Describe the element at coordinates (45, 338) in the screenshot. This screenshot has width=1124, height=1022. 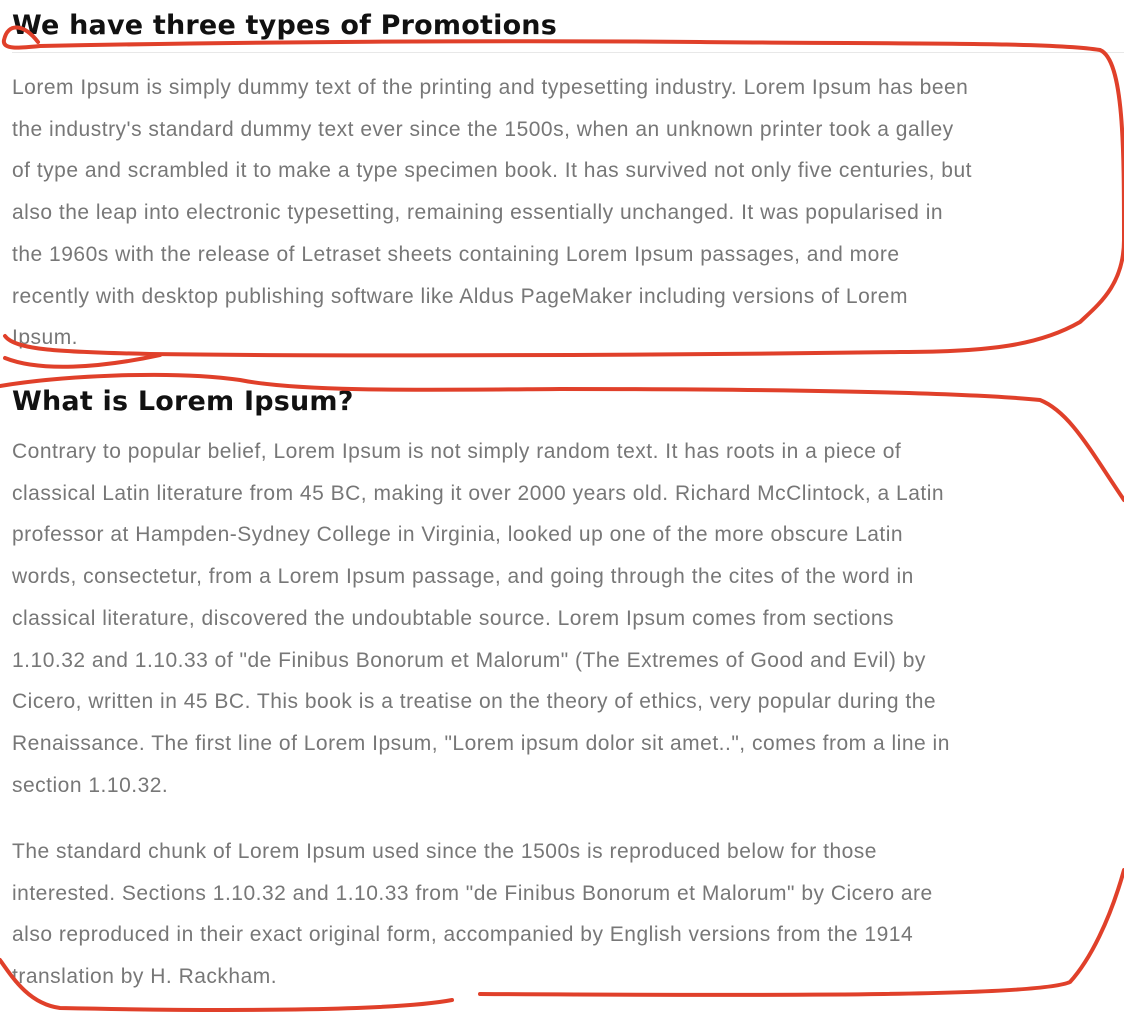
I see `paragraph-line: Ipsum.` at that location.